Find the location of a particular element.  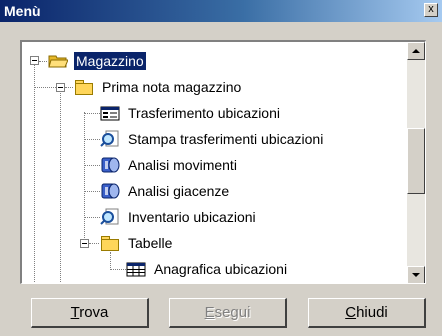

tree-level2-line is located at coordinates (84, 177).